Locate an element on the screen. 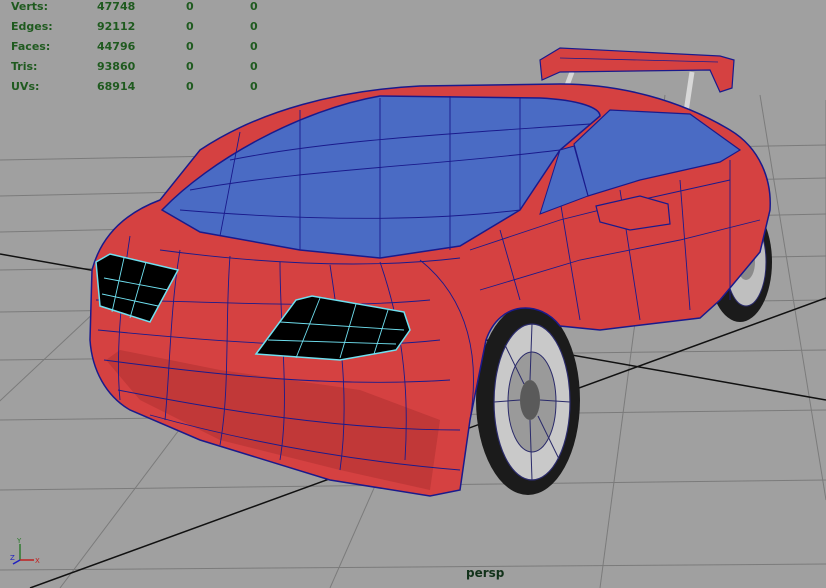  hud-label: Tris: is located at coordinates (24, 66).